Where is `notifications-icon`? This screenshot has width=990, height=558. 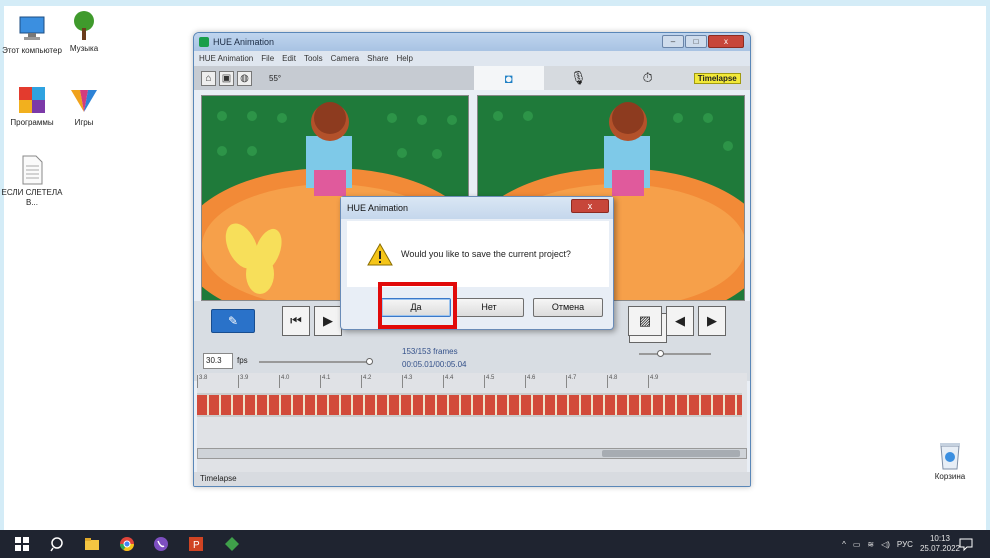 notifications-icon is located at coordinates (966, 544).